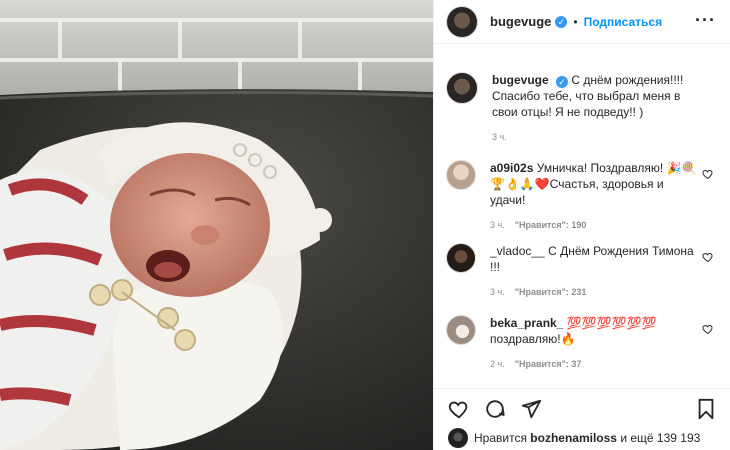 The height and width of the screenshot is (450, 730). I want to click on comment-author: beka_prank_, so click(526, 323).